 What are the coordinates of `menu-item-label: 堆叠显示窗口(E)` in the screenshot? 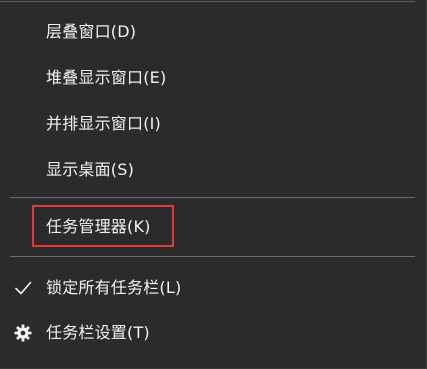 It's located at (106, 77).